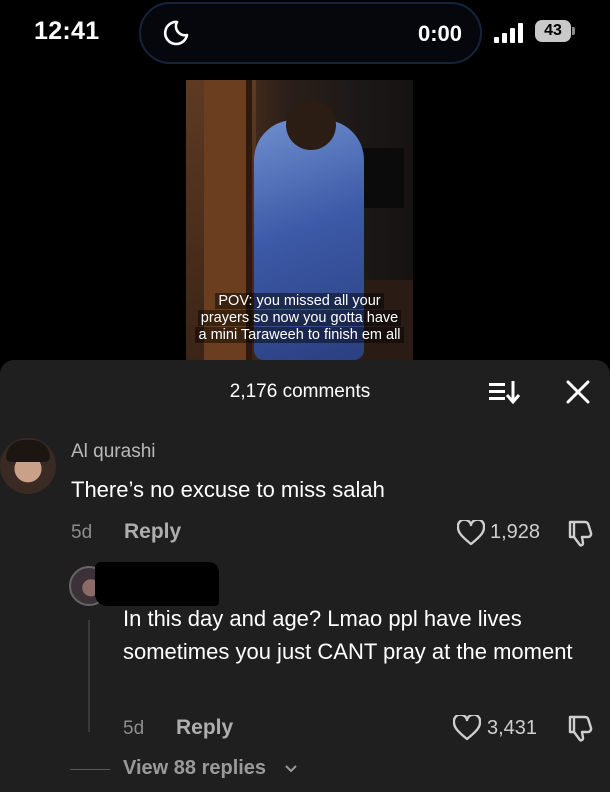 Image resolution: width=610 pixels, height=792 pixels. What do you see at coordinates (299, 301) in the screenshot?
I see `caption-line: POV: you missed all your` at bounding box center [299, 301].